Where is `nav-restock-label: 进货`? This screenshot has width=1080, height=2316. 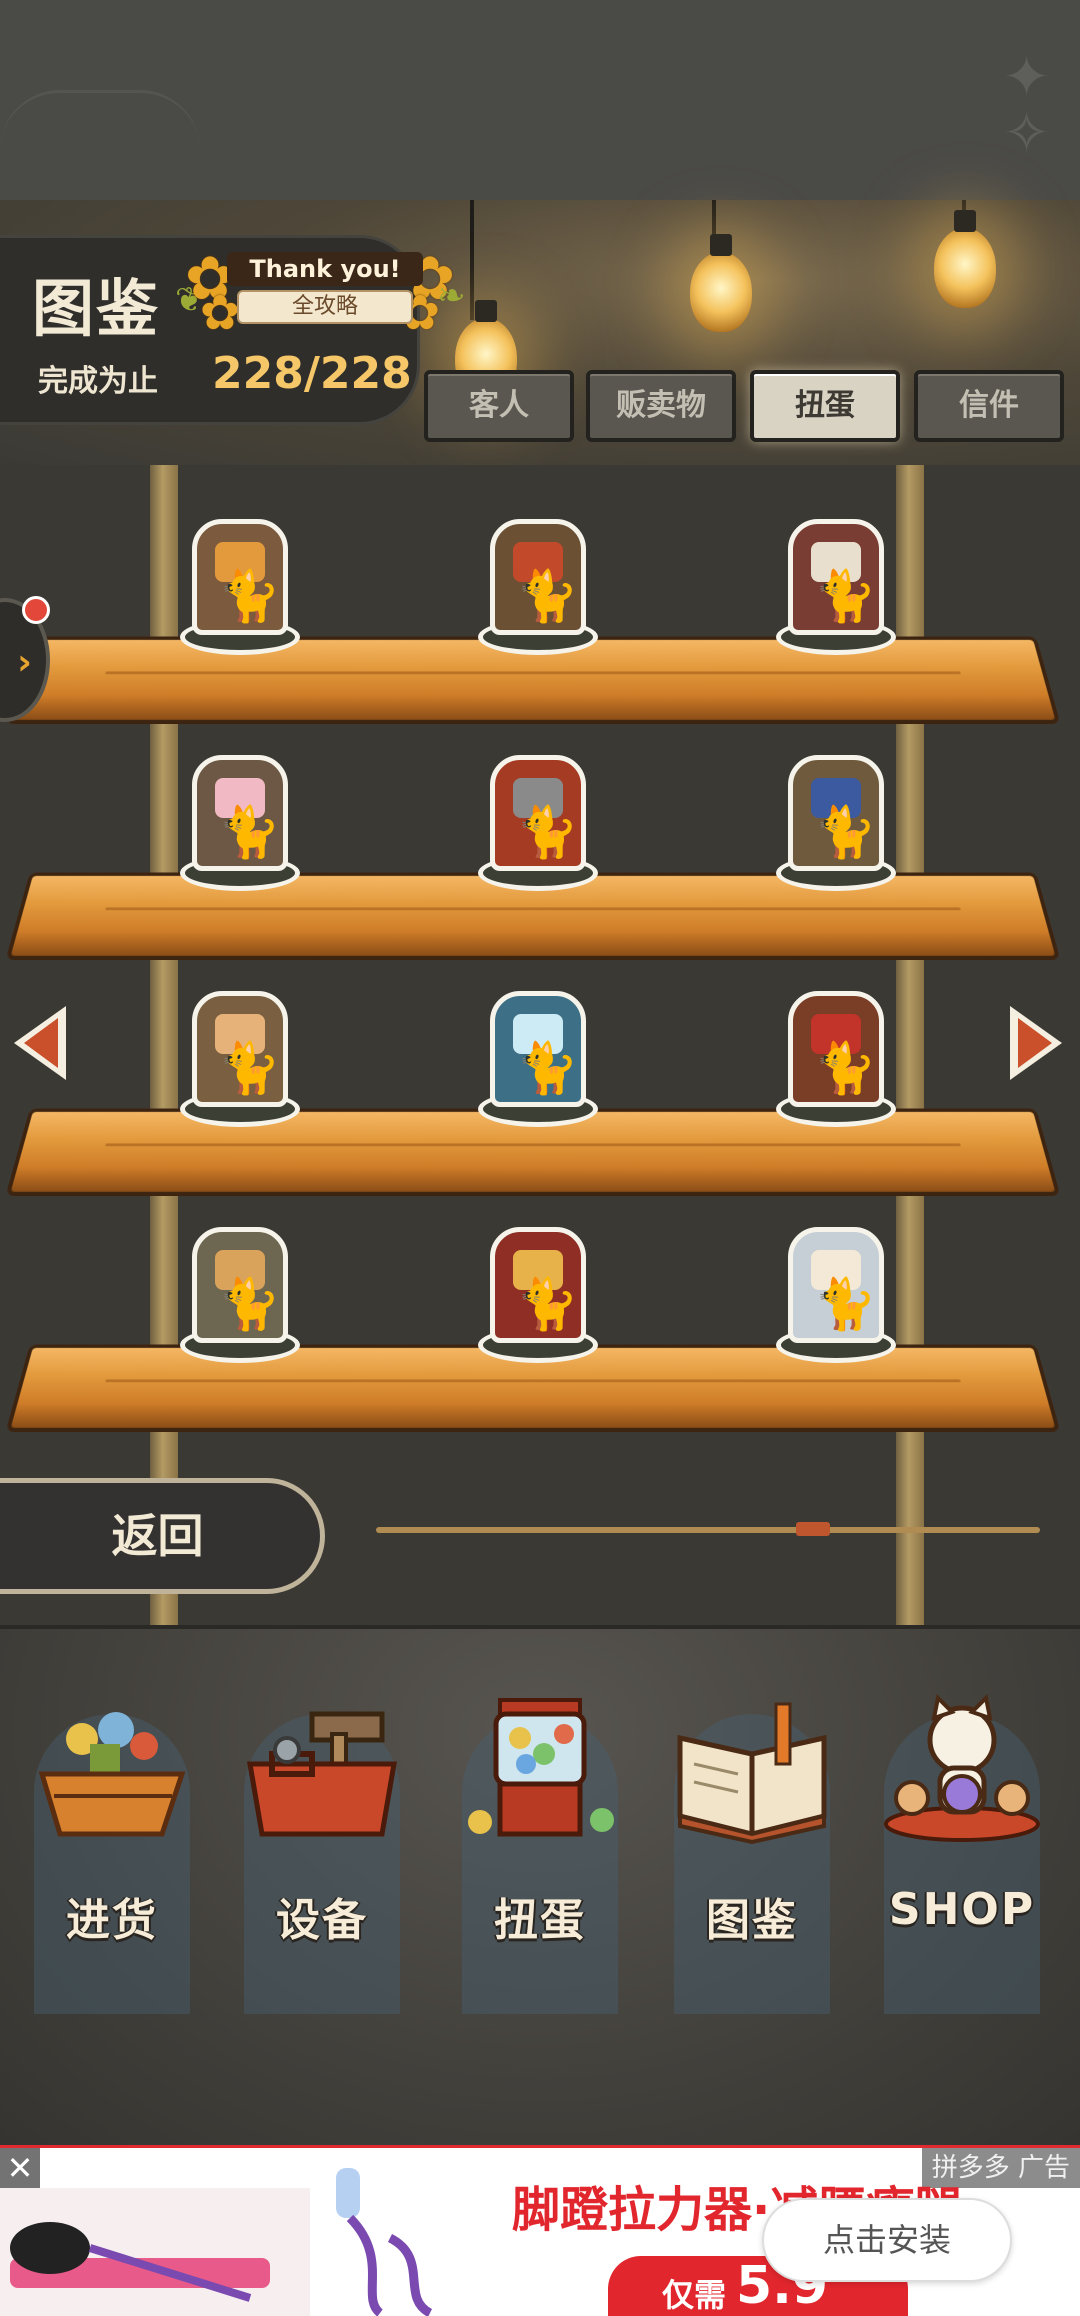 nav-restock-label: 进货 is located at coordinates (112, 1920).